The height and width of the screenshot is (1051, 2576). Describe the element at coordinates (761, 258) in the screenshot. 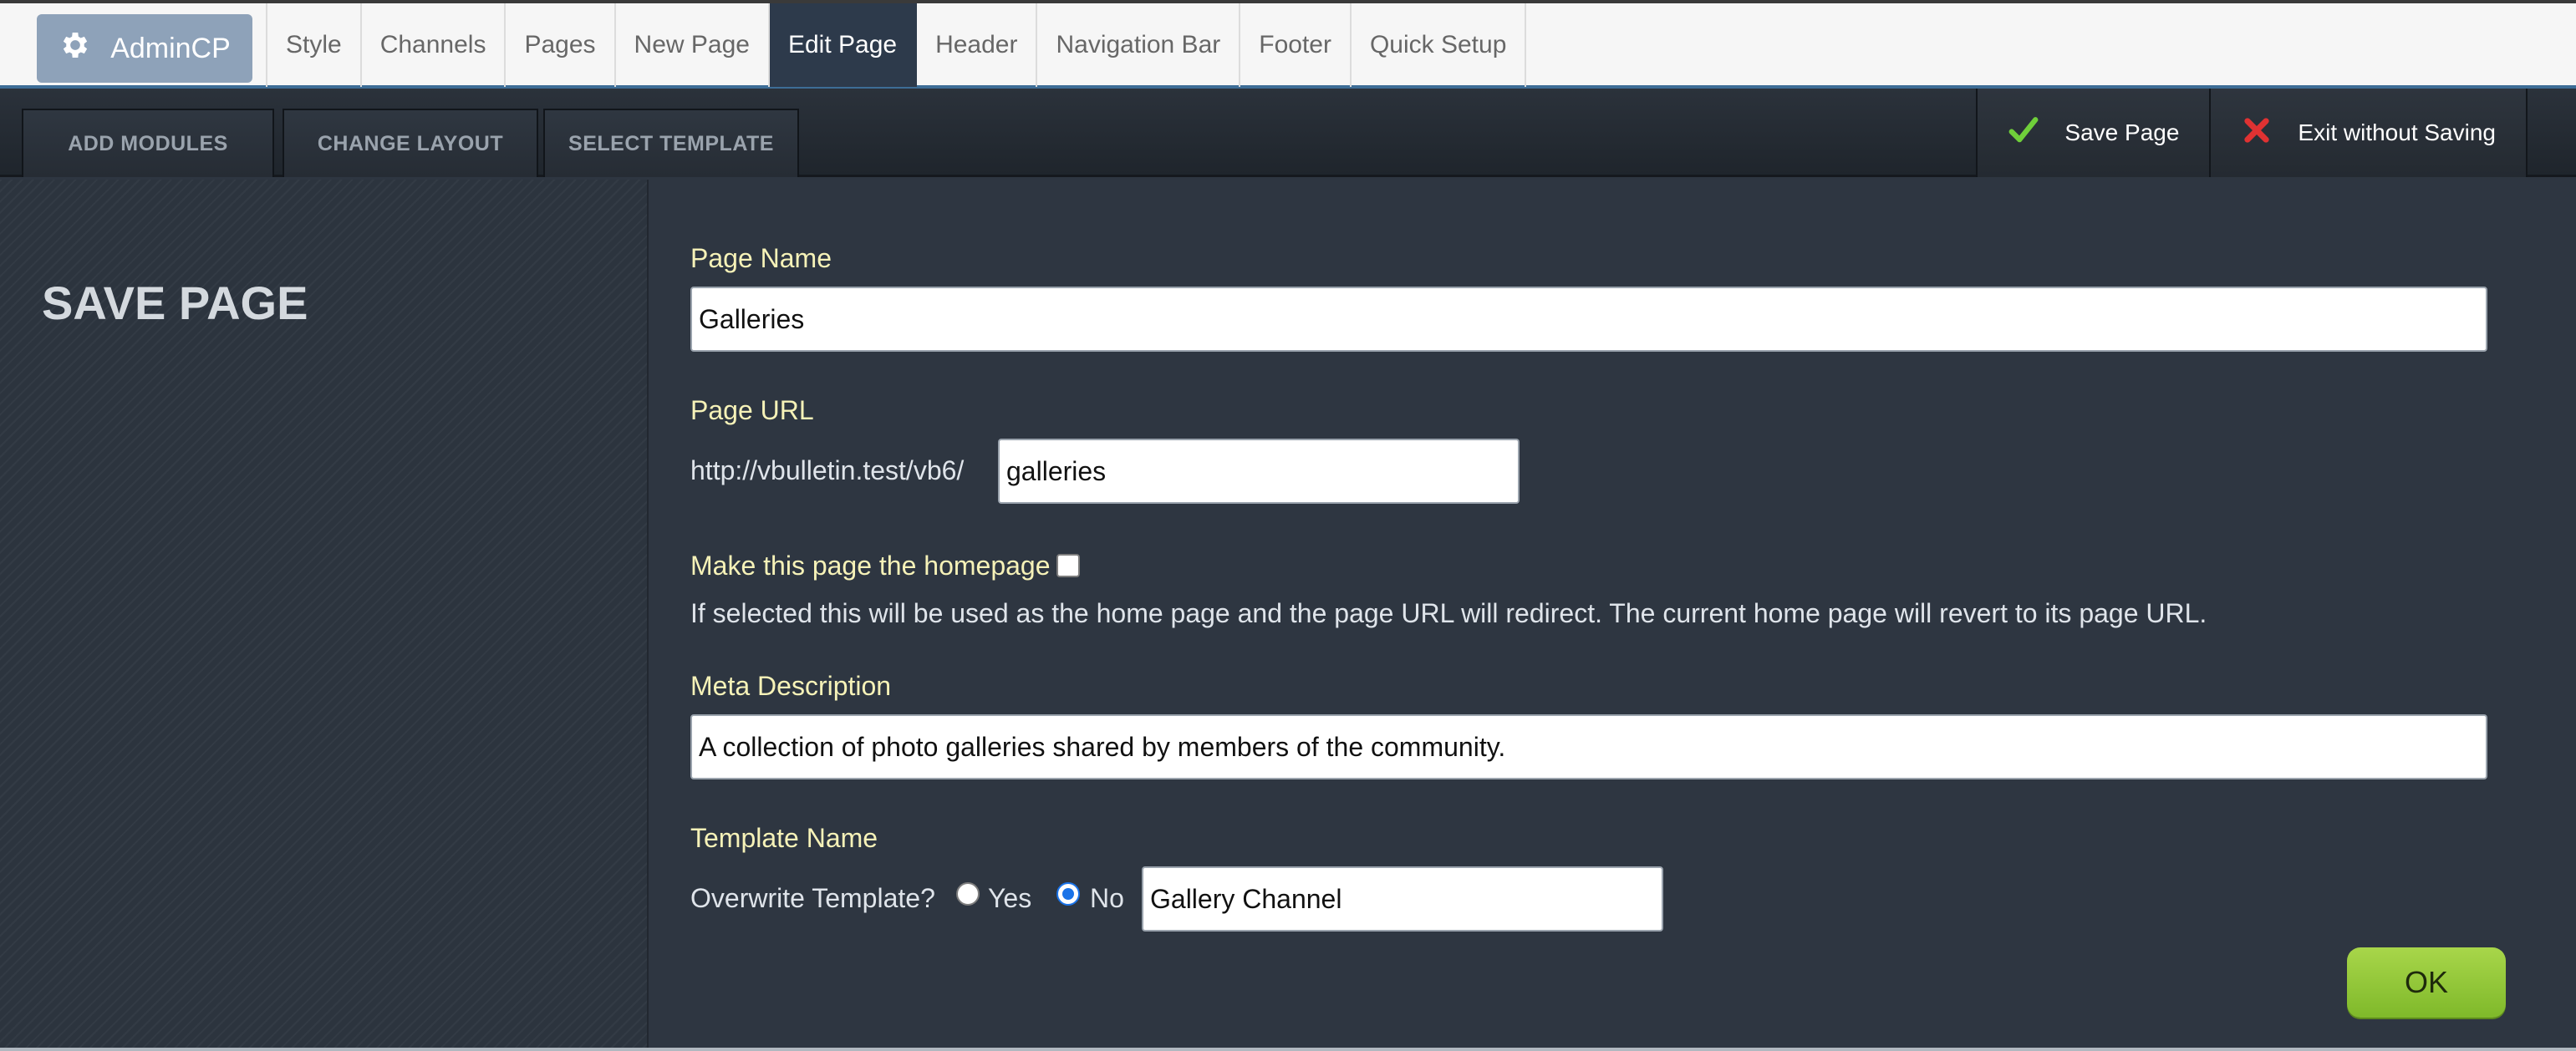

I see `page-name-label: Page Name` at that location.